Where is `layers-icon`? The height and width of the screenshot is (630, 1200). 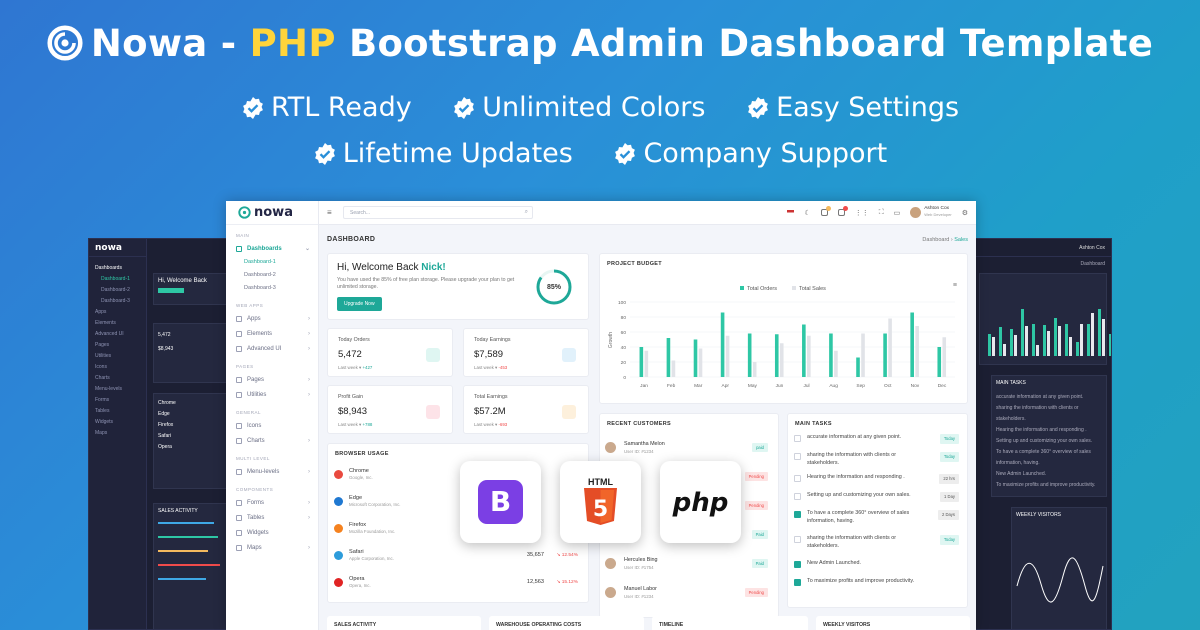
layers-icon is located at coordinates (239, 348).